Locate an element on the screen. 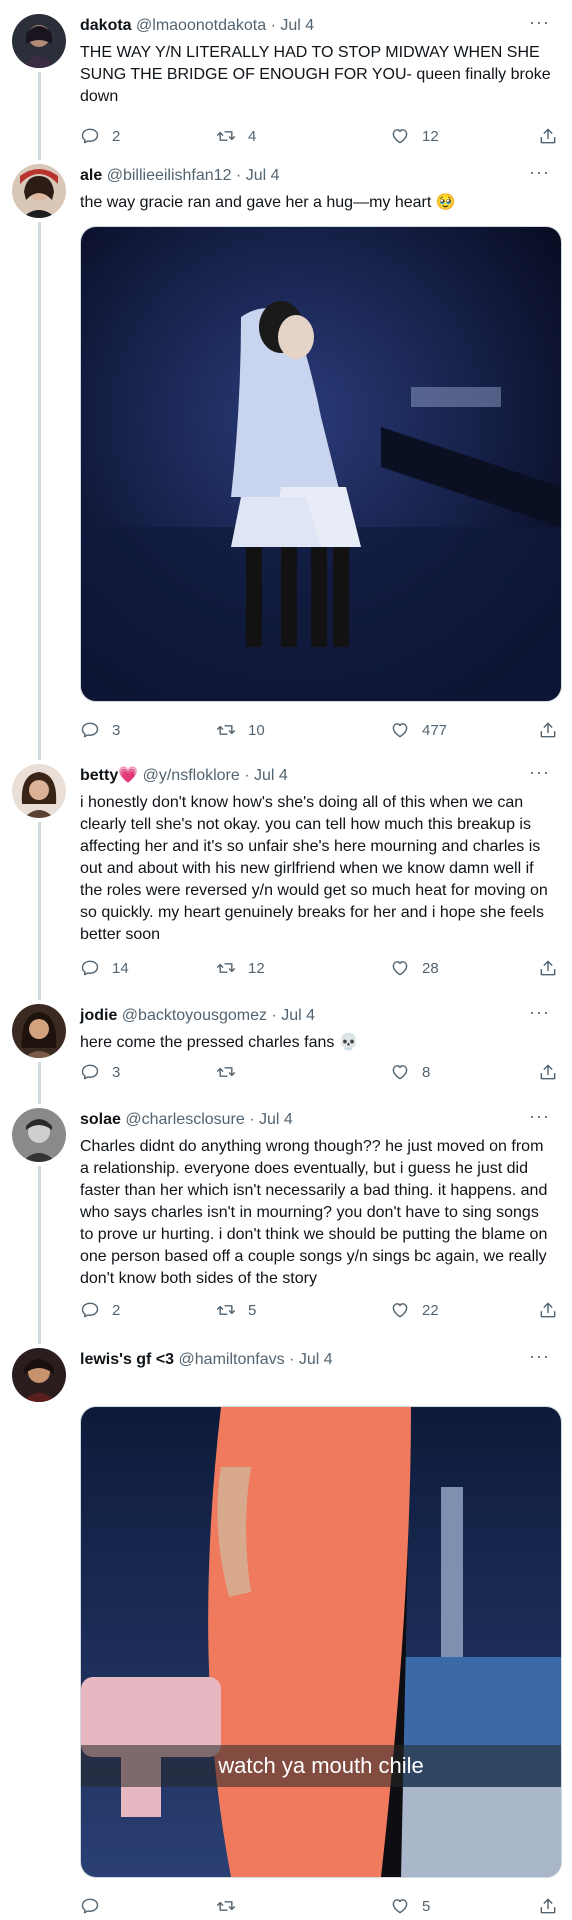 The image size is (572, 1920). tweet-header: lewis's gf <3 @hamiltonfavs · Jul 4 is located at coordinates (316, 1360).